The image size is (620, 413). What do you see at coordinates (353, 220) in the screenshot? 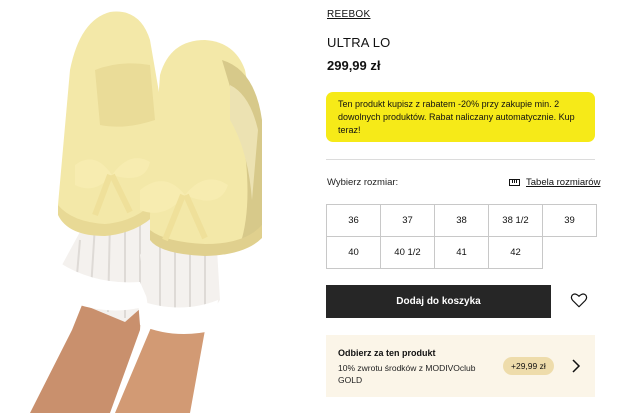
I see `size-option: 36` at bounding box center [353, 220].